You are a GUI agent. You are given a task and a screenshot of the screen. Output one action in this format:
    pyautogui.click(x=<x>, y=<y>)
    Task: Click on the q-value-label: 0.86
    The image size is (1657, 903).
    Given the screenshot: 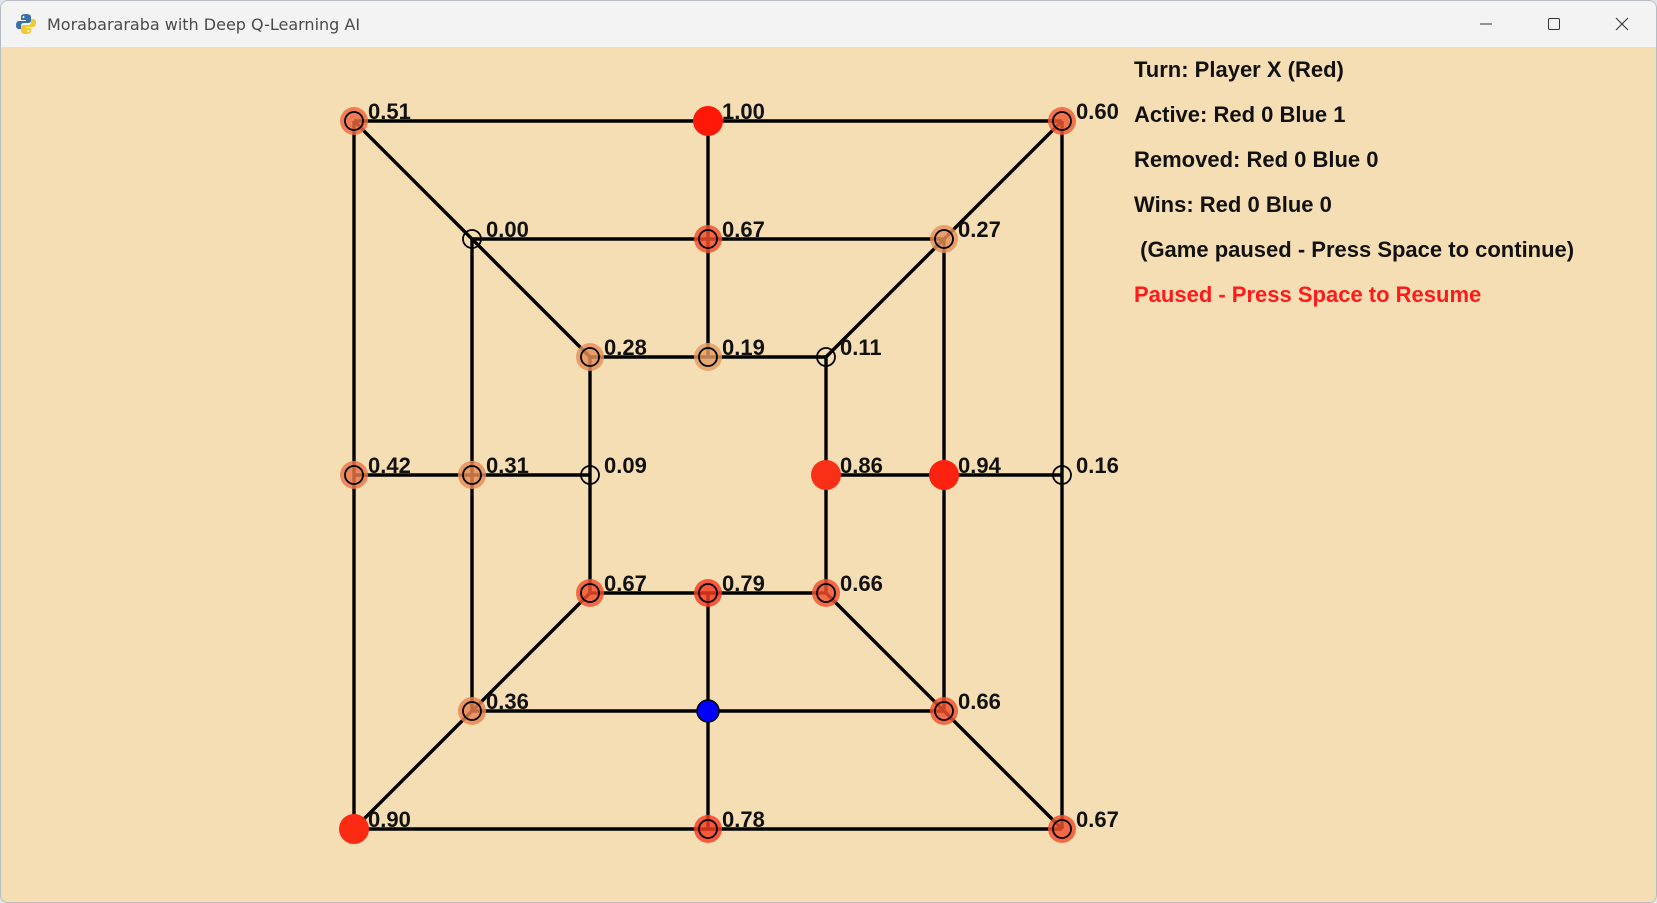 What is the action you would take?
    pyautogui.click(x=861, y=465)
    